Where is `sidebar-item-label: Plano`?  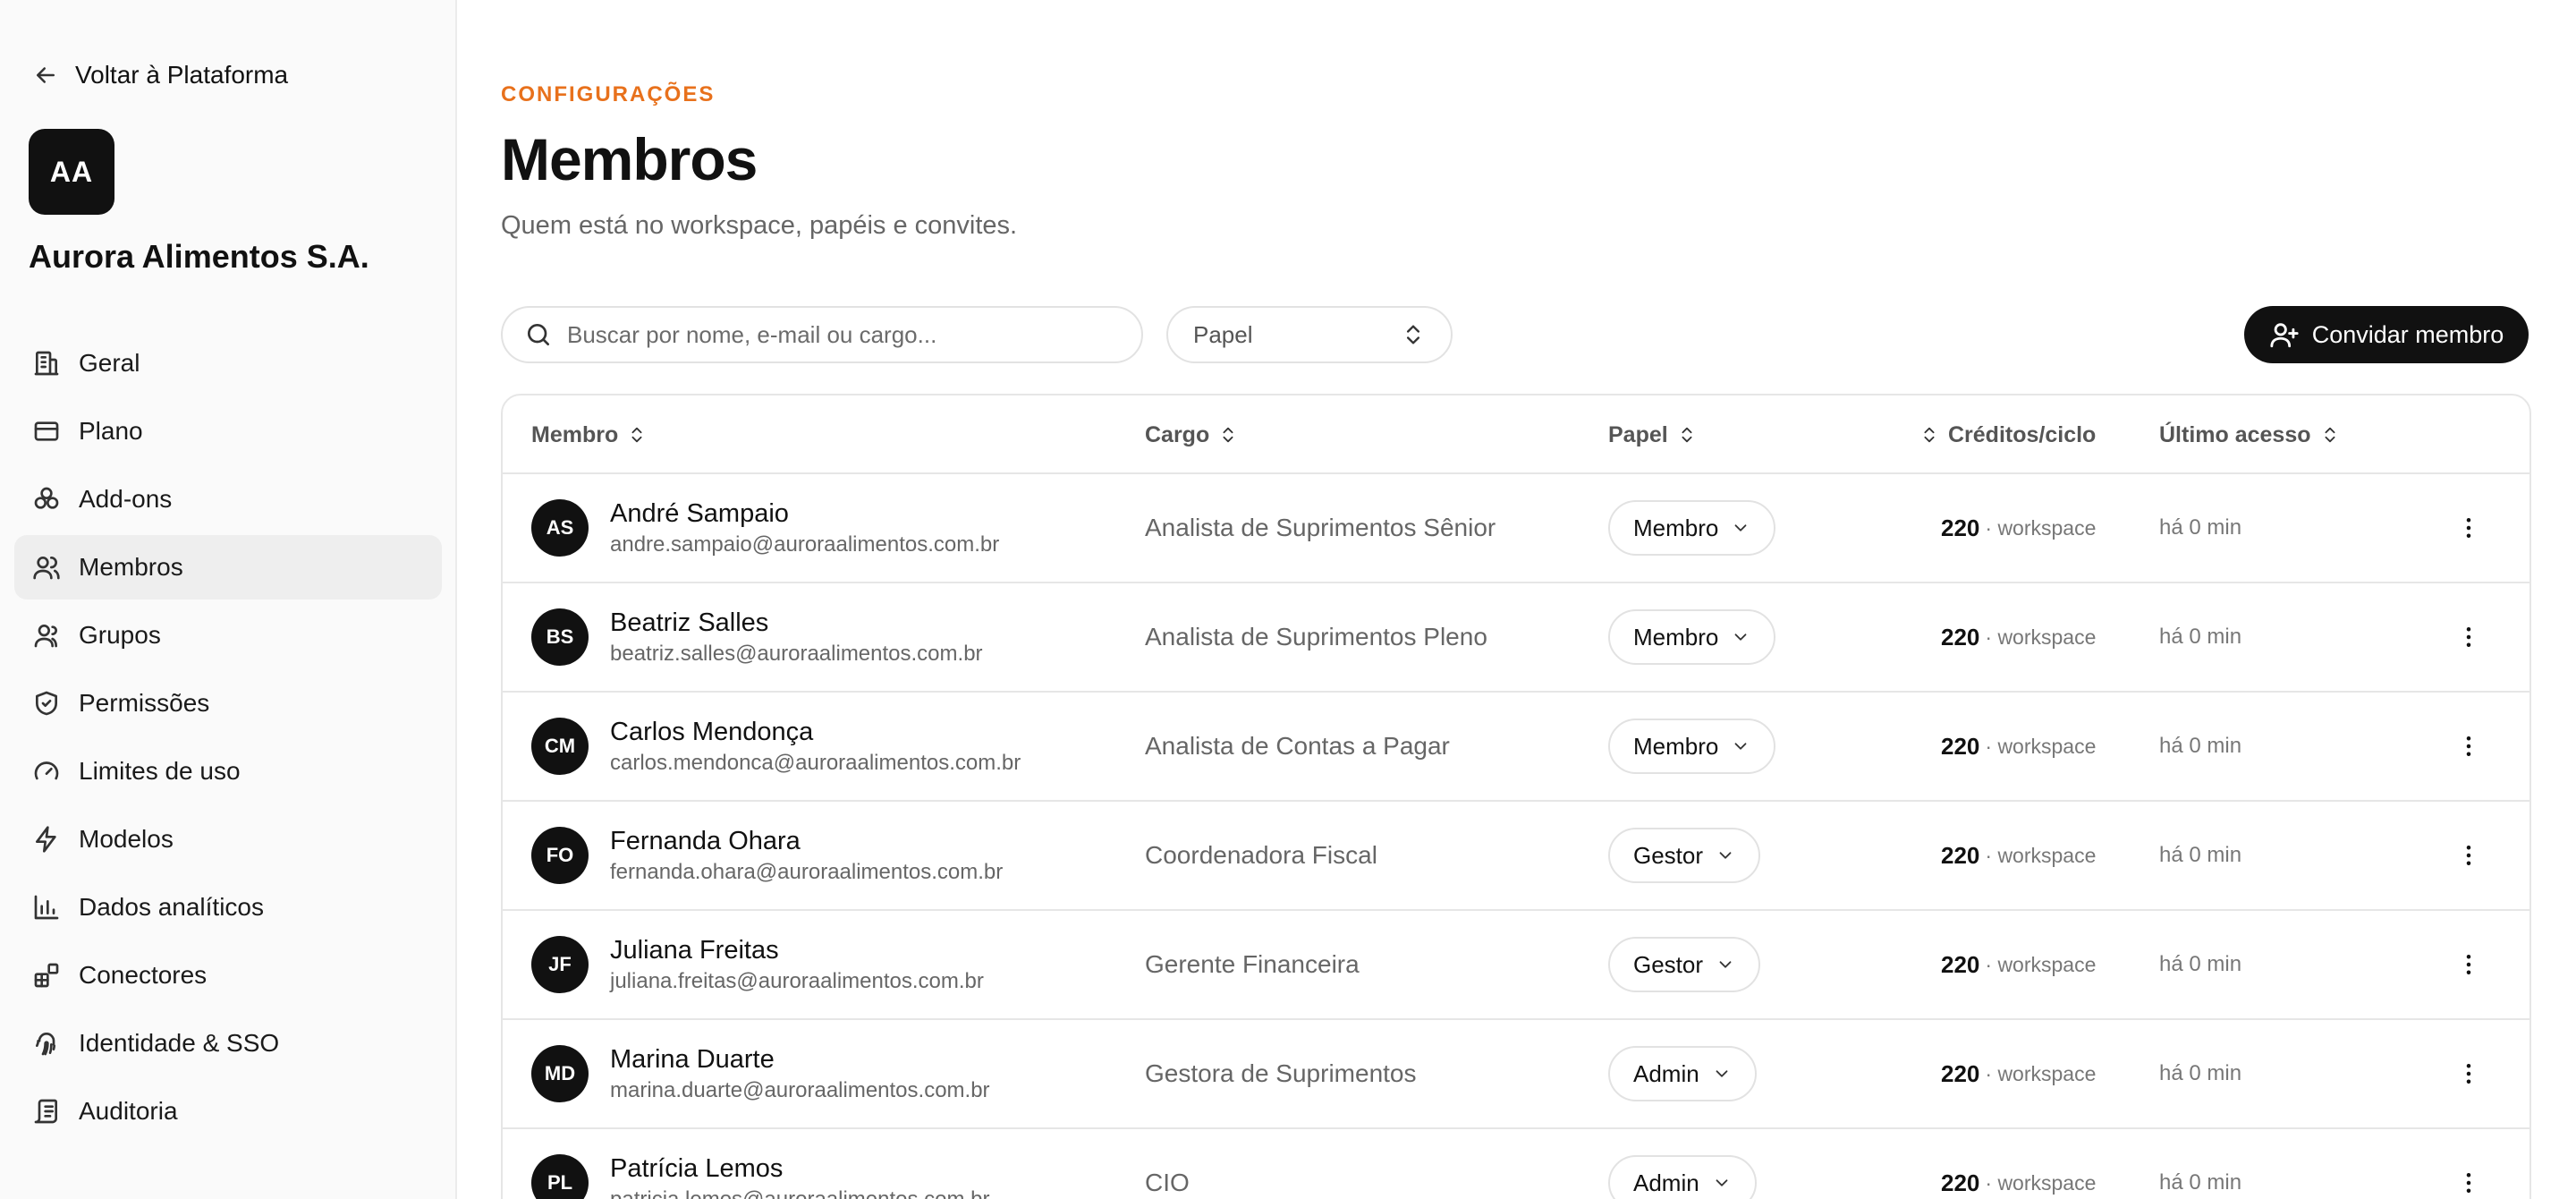 sidebar-item-label: Plano is located at coordinates (111, 431).